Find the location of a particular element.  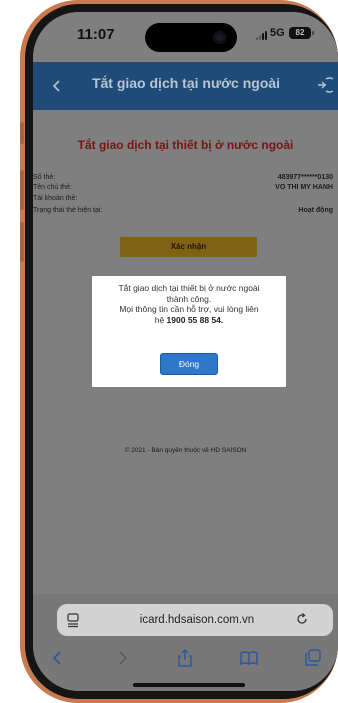

copyright-text: © 2021 - Bản quyền thuộc về HD SAISON is located at coordinates (185, 450).